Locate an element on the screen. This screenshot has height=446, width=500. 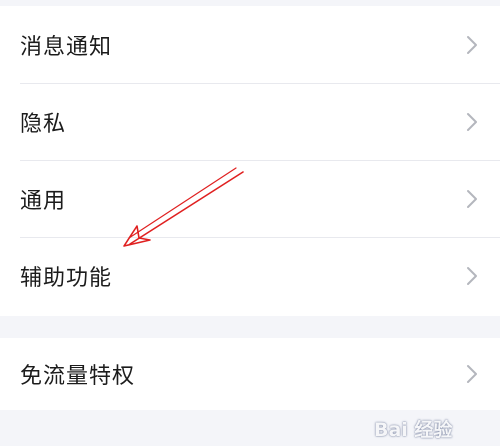
watermark: Bai 经验 is located at coordinates (433, 427).